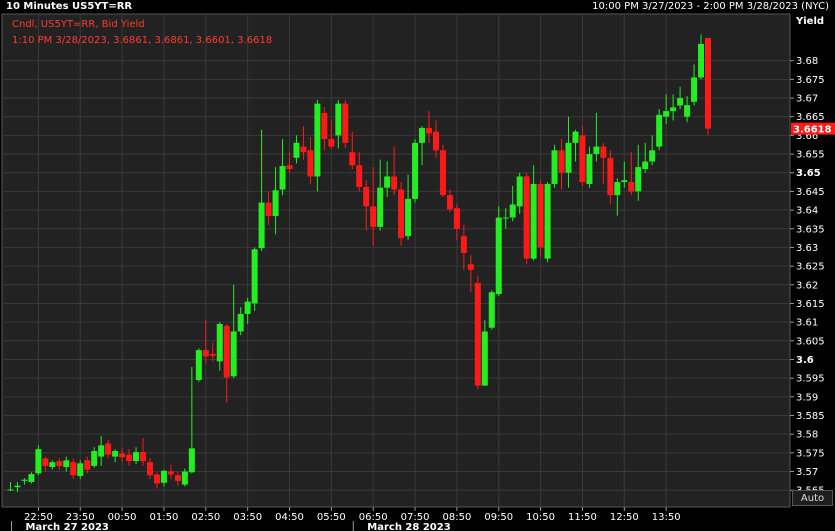  What do you see at coordinates (122, 517) in the screenshot?
I see `x-tick-label: 00:50` at bounding box center [122, 517].